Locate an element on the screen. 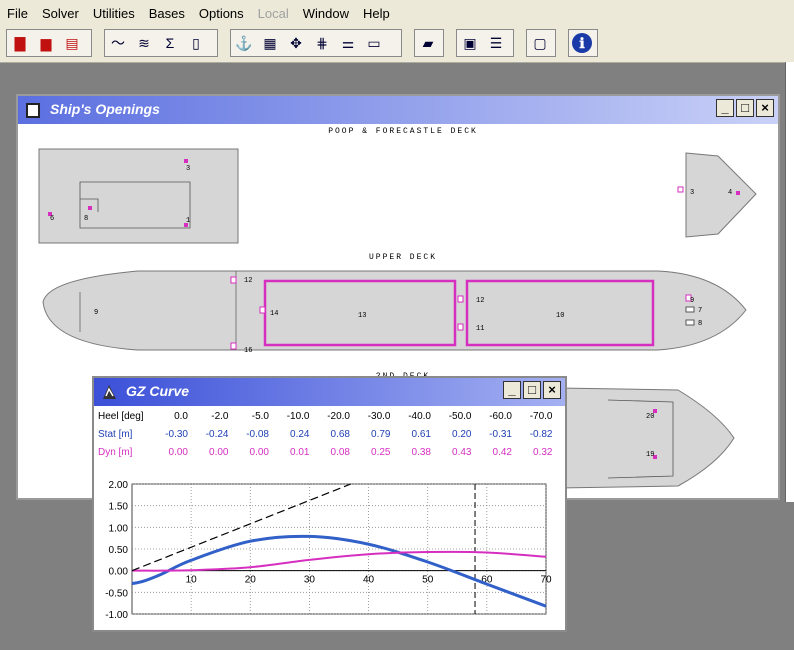 The width and height of the screenshot is (794, 650). opening-label: 16 is located at coordinates (248, 351).